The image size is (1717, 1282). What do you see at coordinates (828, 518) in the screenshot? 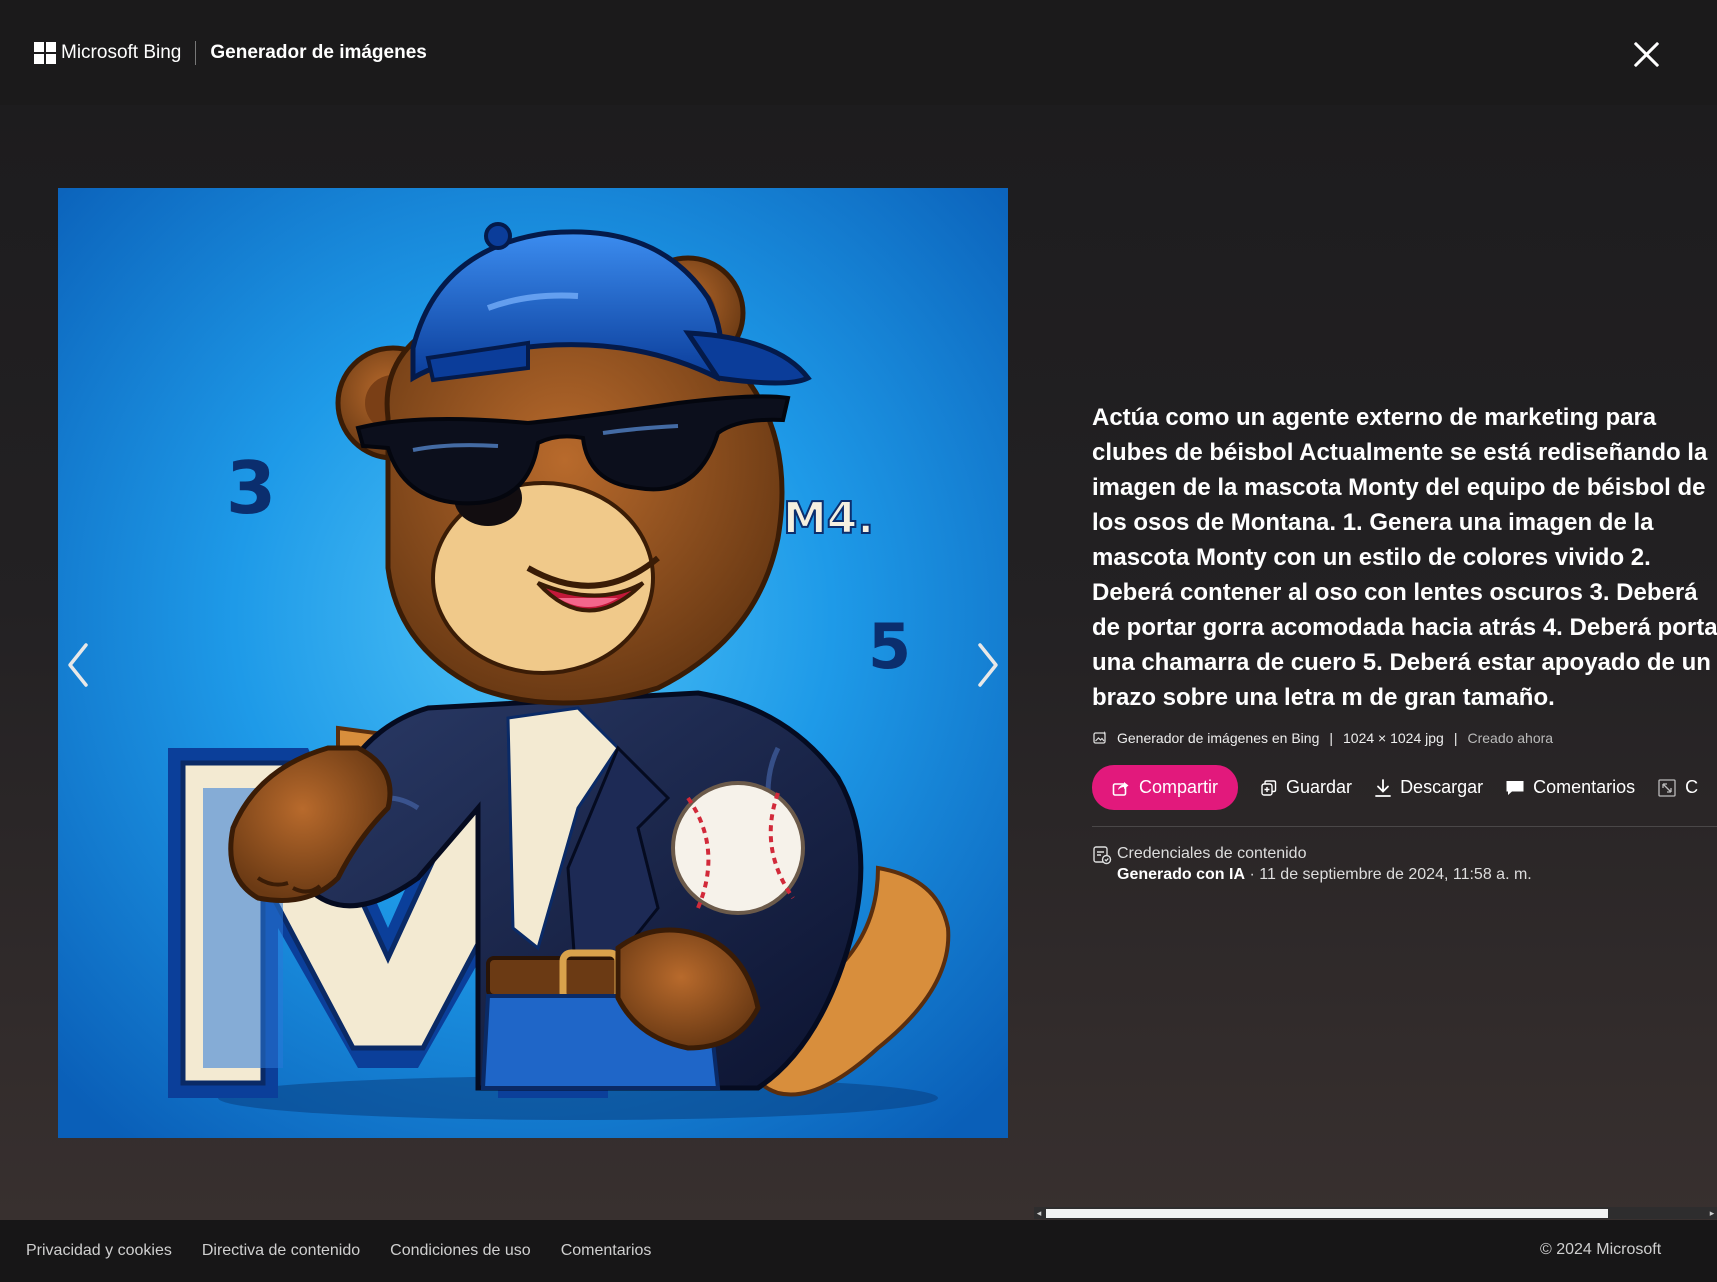
I see `image-text-m4: M4.` at bounding box center [828, 518].